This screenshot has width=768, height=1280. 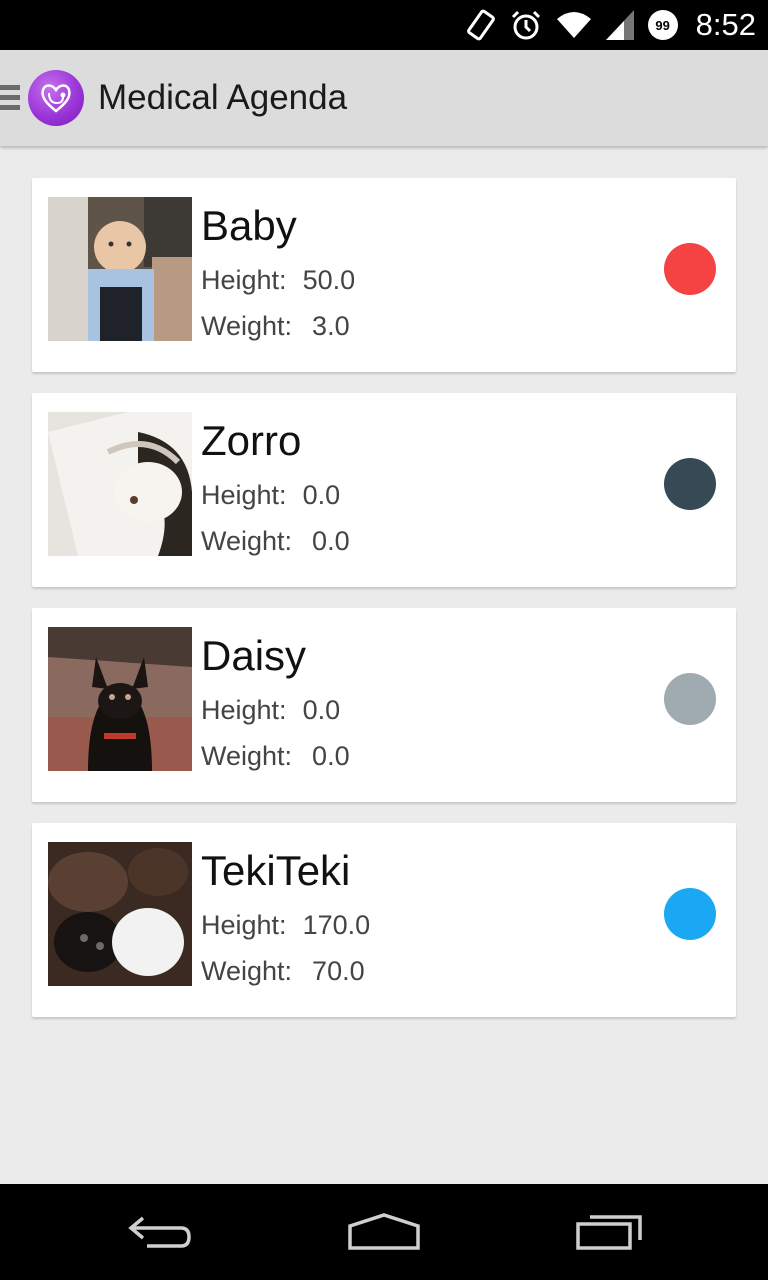 What do you see at coordinates (249, 225) in the screenshot?
I see `pet-name: Baby` at bounding box center [249, 225].